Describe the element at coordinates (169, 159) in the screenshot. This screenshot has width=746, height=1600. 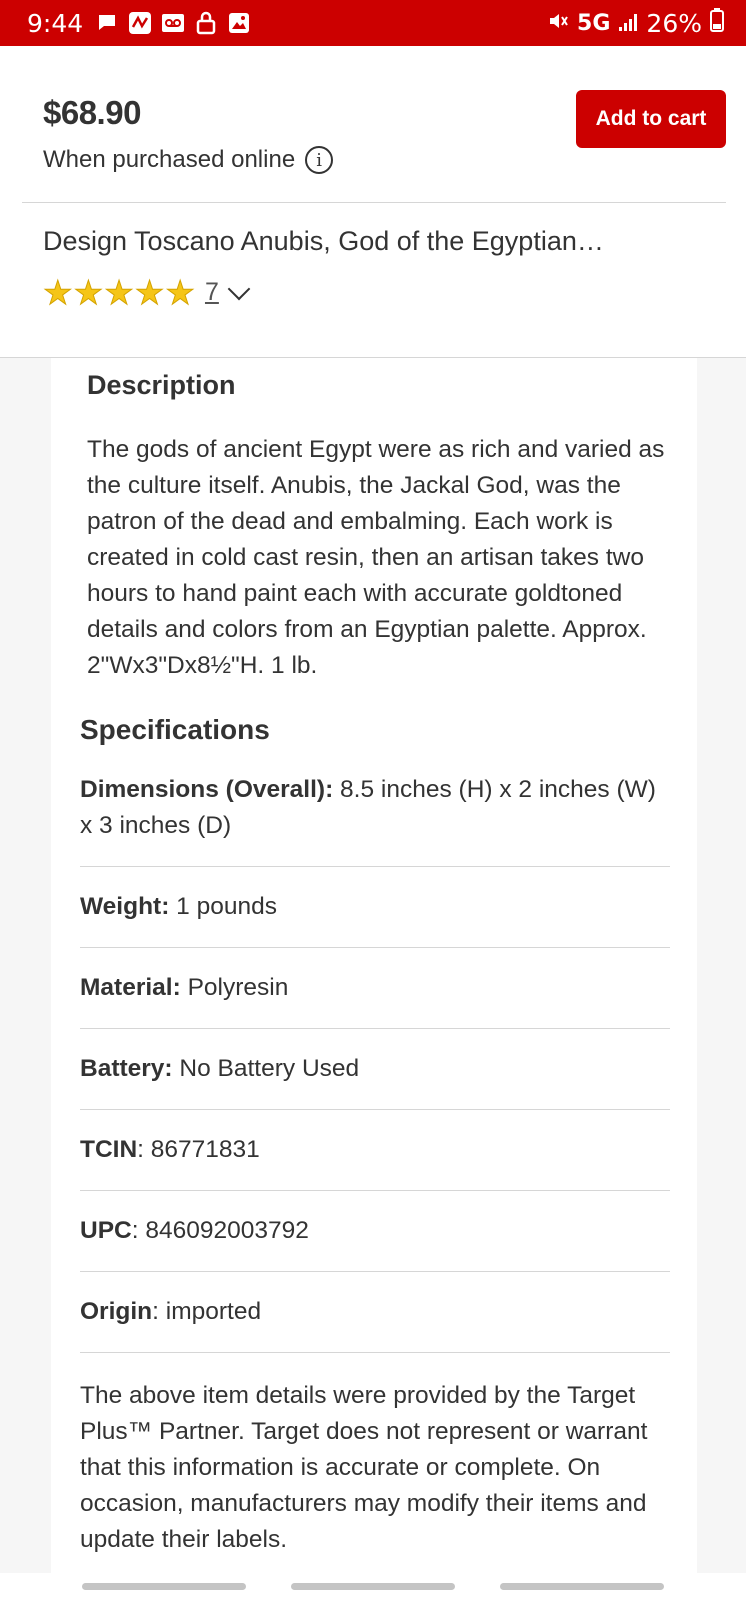
I see `price-note-text: When purchased online` at that location.